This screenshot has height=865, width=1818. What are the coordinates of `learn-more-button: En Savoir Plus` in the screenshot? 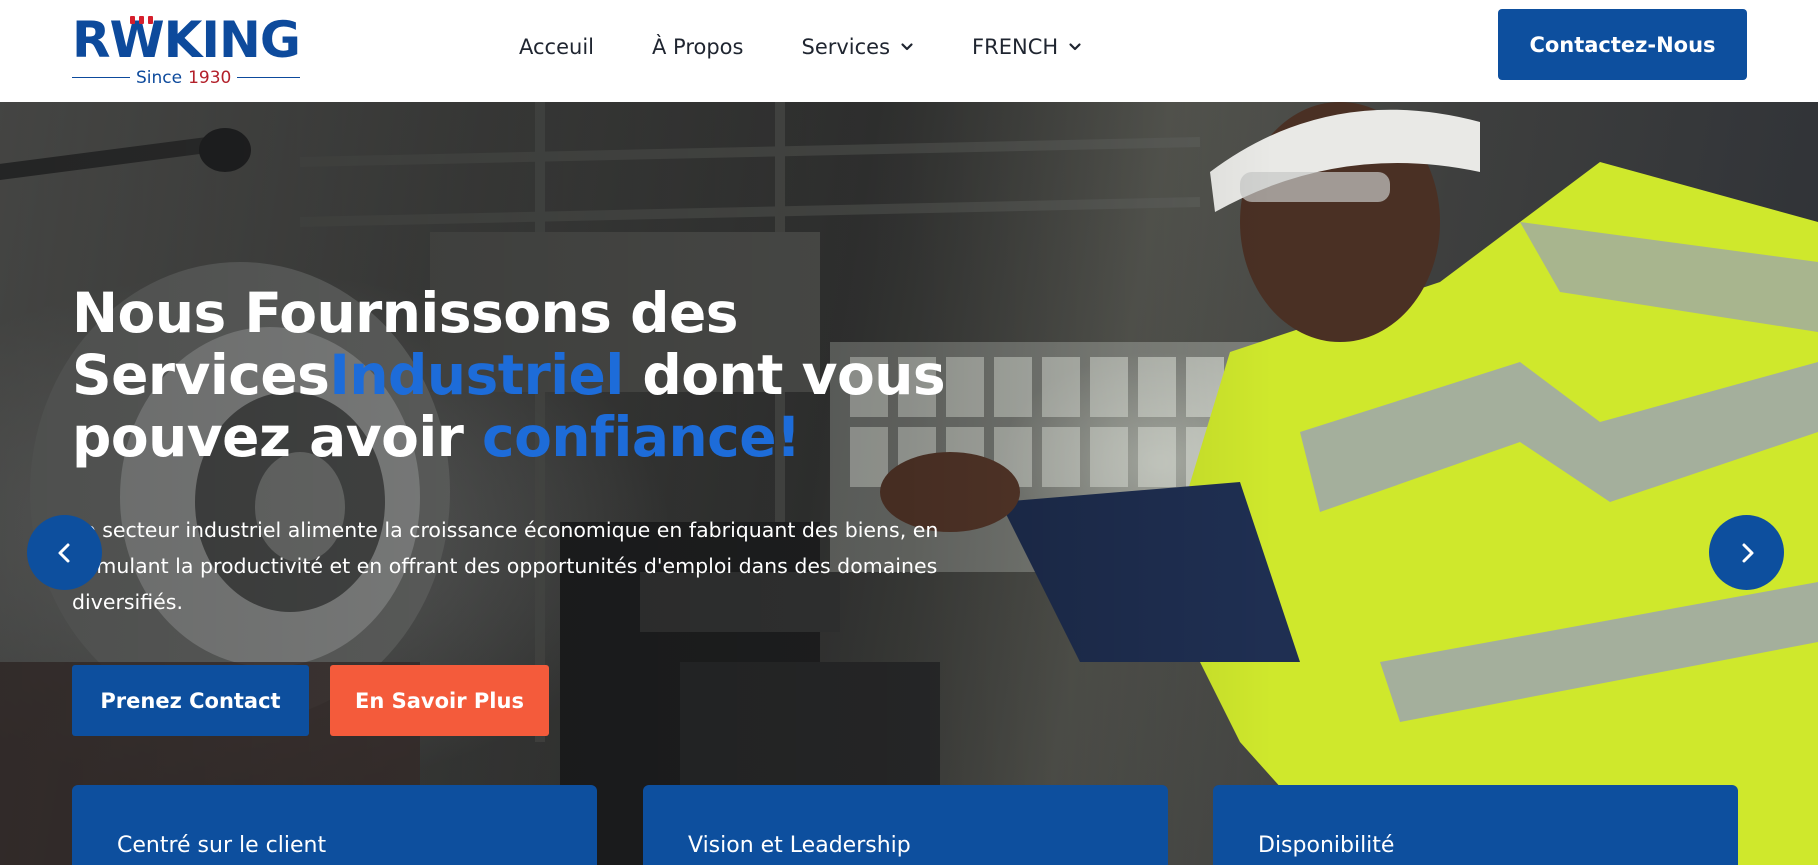 It's located at (439, 700).